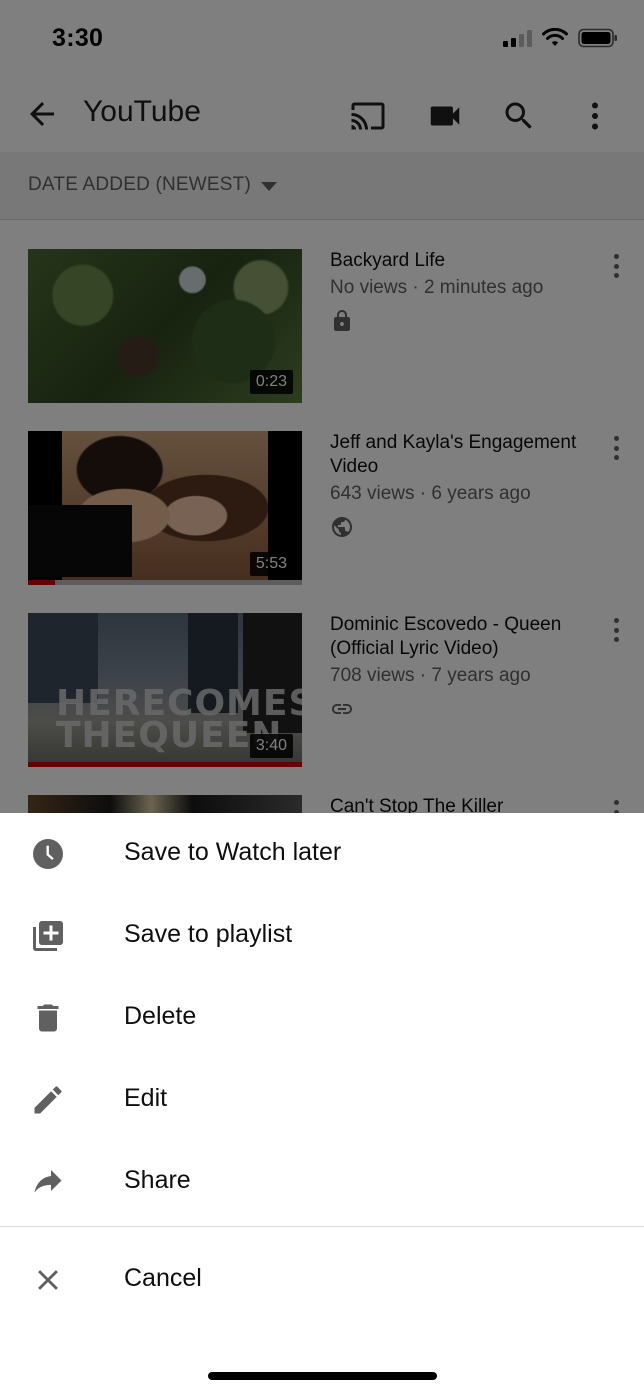 The image size is (644, 1394). I want to click on delete-button: Delete, so click(322, 1018).